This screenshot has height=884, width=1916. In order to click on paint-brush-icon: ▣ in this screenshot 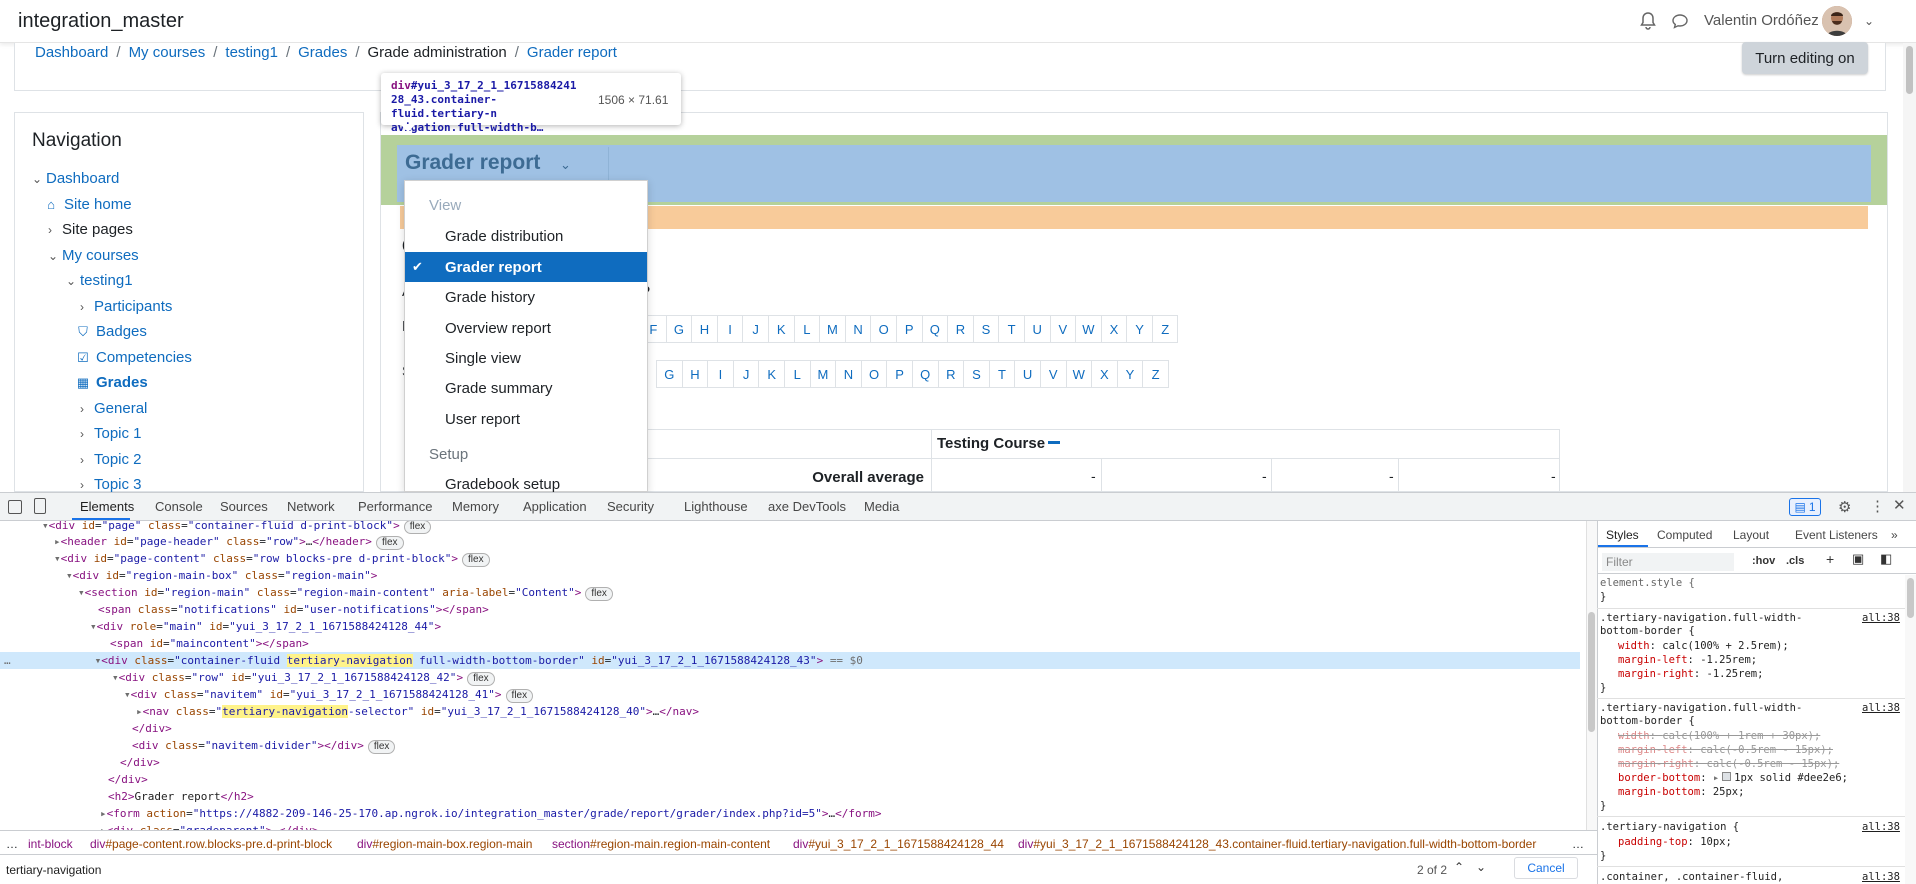, I will do `click(1858, 559)`.